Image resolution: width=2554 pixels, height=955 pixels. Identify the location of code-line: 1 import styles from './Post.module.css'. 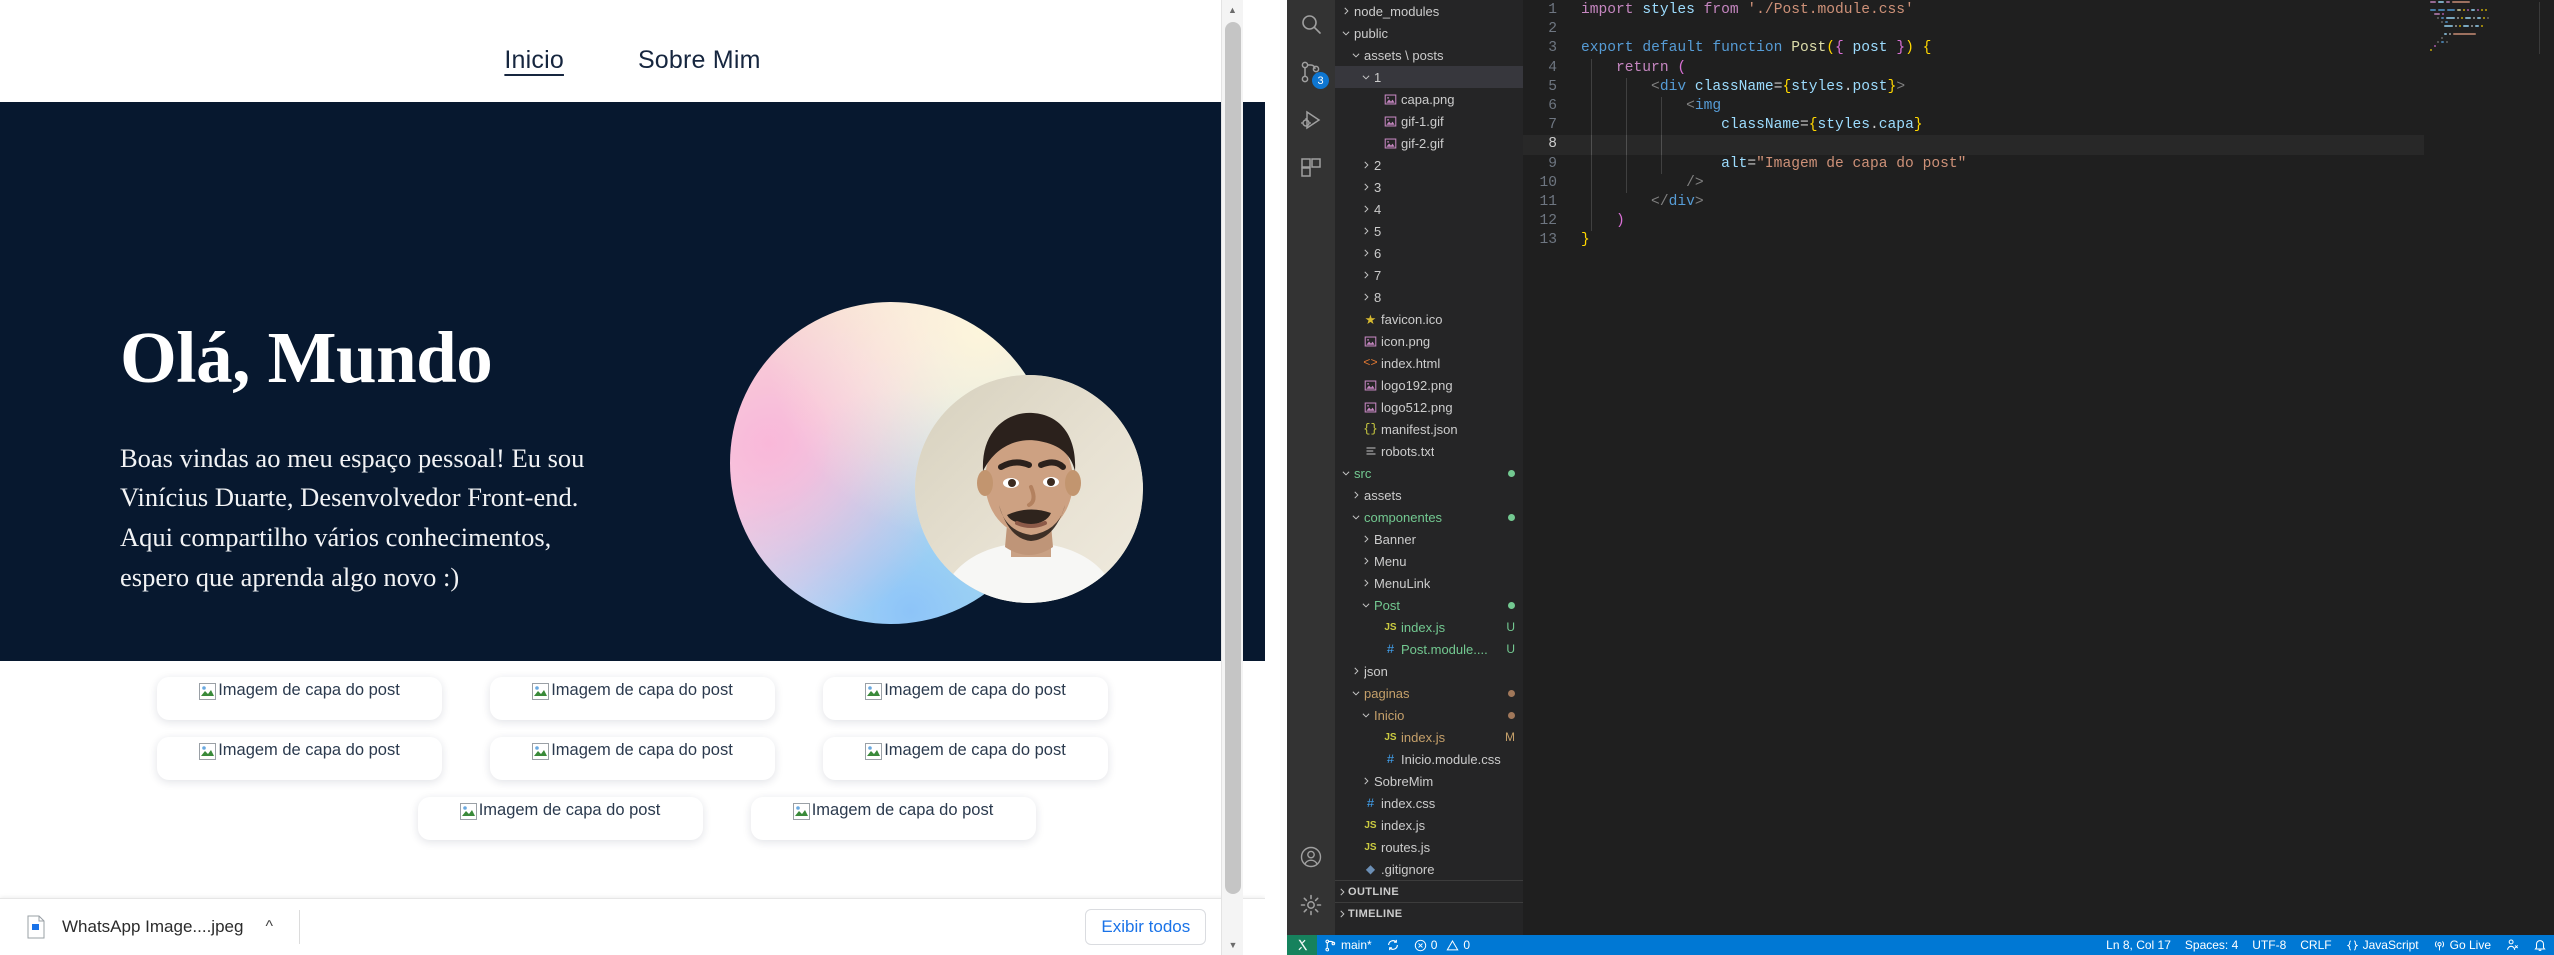
(2038, 10).